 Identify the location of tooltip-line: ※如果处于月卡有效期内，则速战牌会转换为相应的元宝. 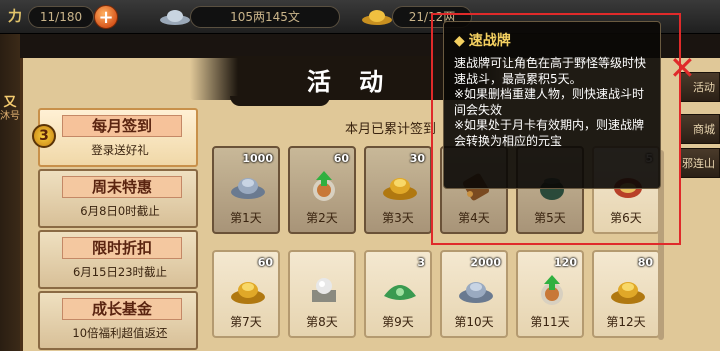
(549, 133).